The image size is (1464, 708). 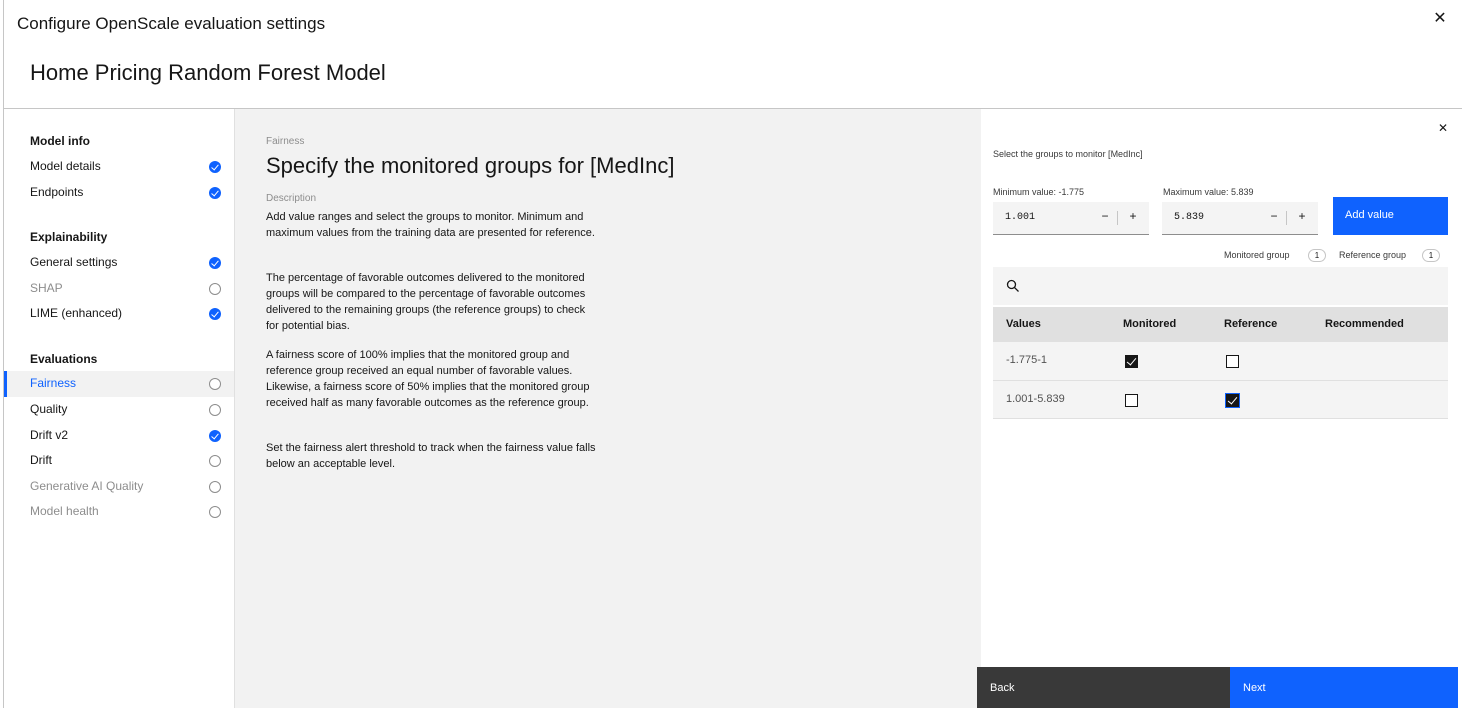 I want to click on sidebar-item-label: Endpoints, so click(x=57, y=192).